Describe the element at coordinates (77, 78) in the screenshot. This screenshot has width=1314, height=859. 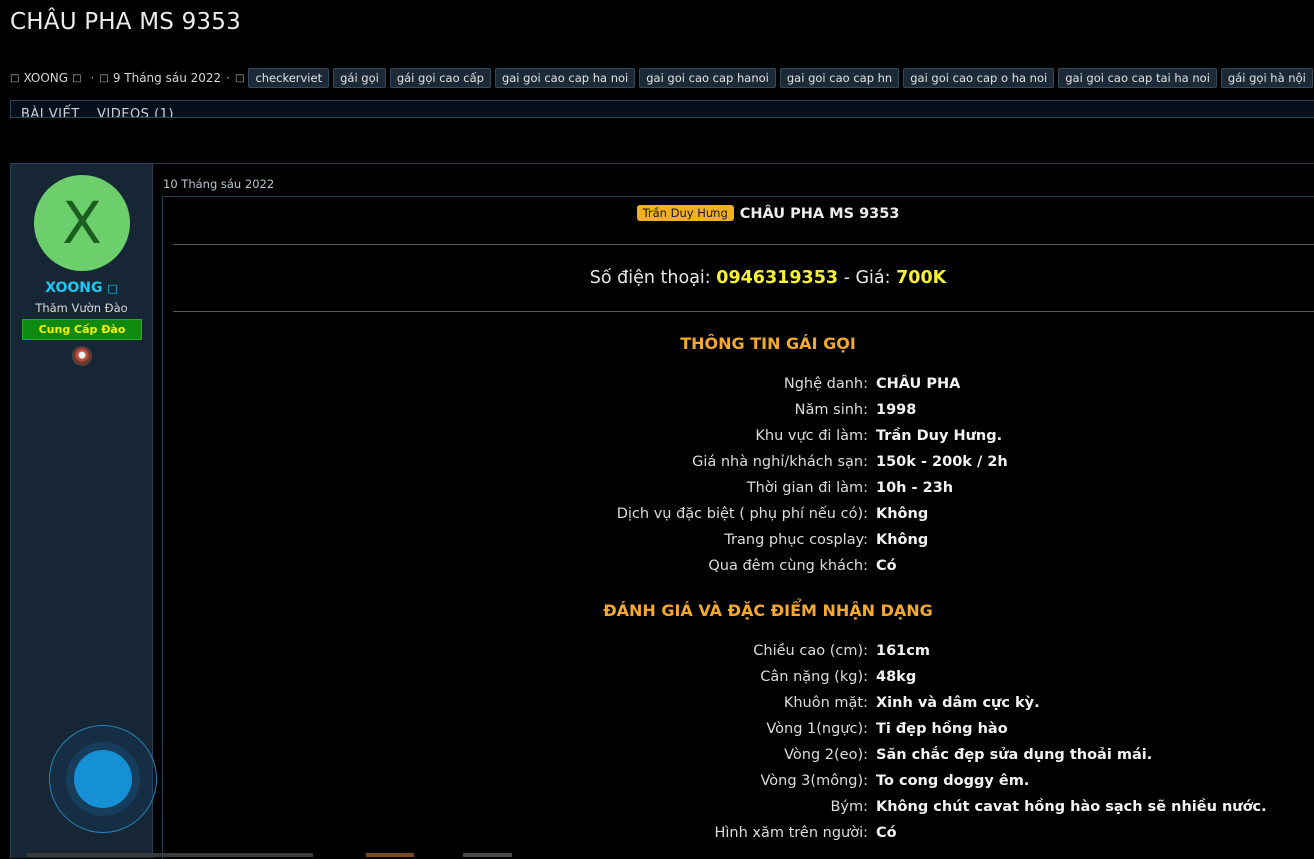
I see `author-icon: □` at that location.